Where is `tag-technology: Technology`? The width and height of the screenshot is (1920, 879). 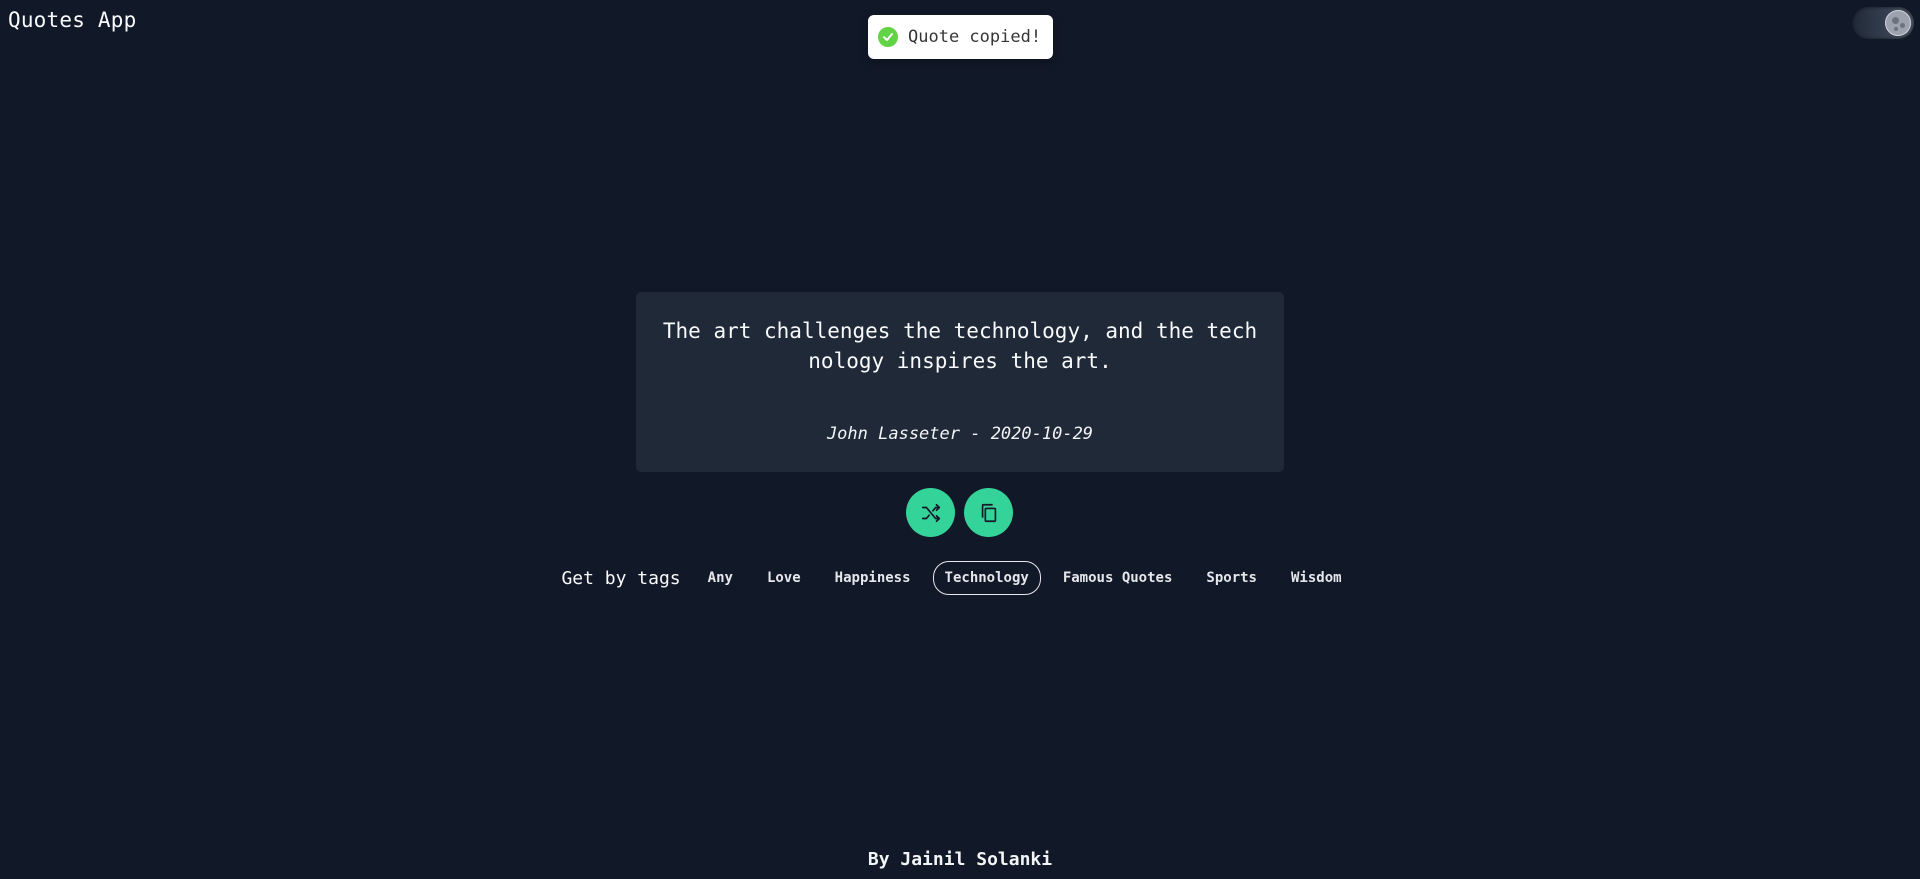
tag-technology: Technology is located at coordinates (986, 578).